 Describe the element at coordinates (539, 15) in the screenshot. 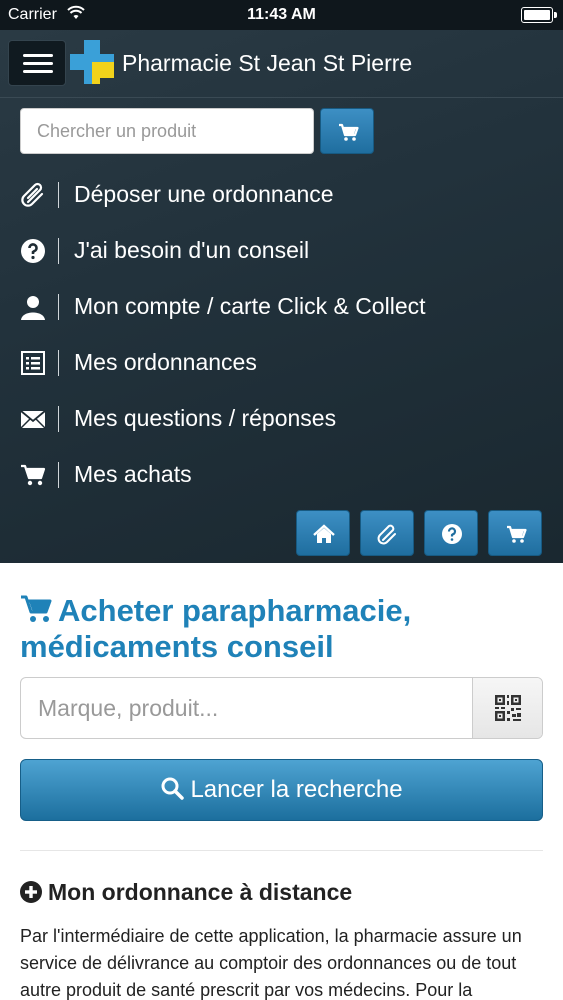

I see `battery-icon` at that location.